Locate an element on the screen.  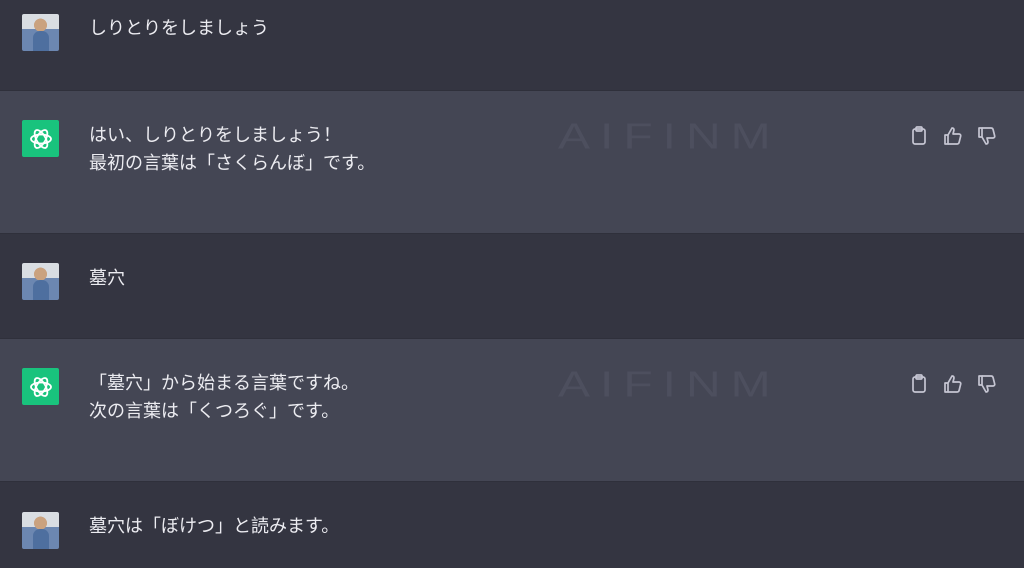
message-text: はい、しりとりをしましょう！ 最初の言葉は「さくらんぼ」です。 is located at coordinates (232, 150).